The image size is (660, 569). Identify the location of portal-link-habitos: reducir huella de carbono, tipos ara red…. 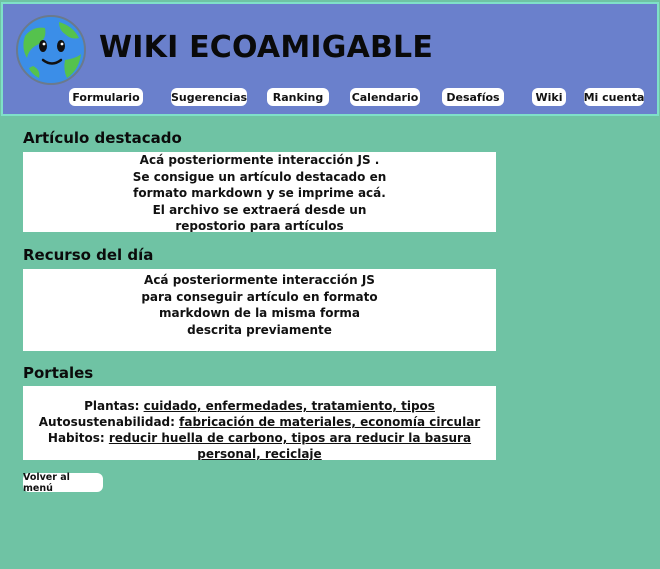
(290, 445).